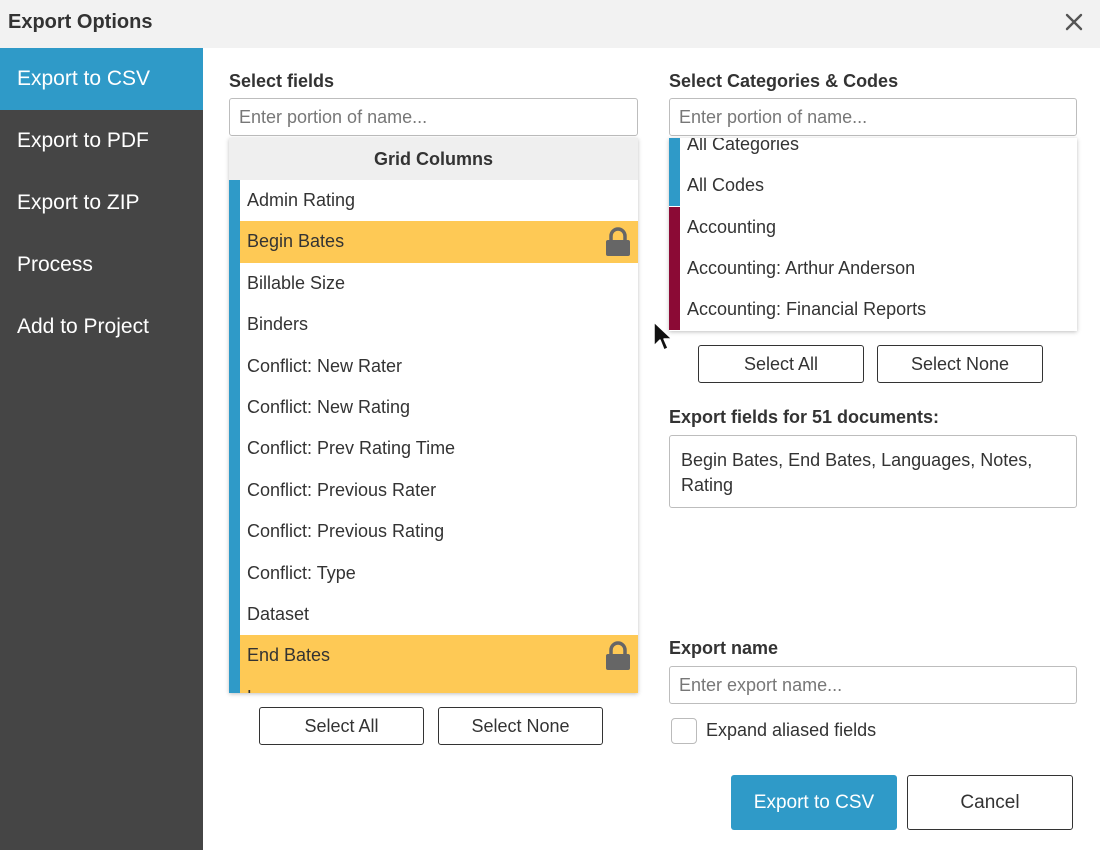  Describe the element at coordinates (873, 117) in the screenshot. I see `categories-search-input` at that location.